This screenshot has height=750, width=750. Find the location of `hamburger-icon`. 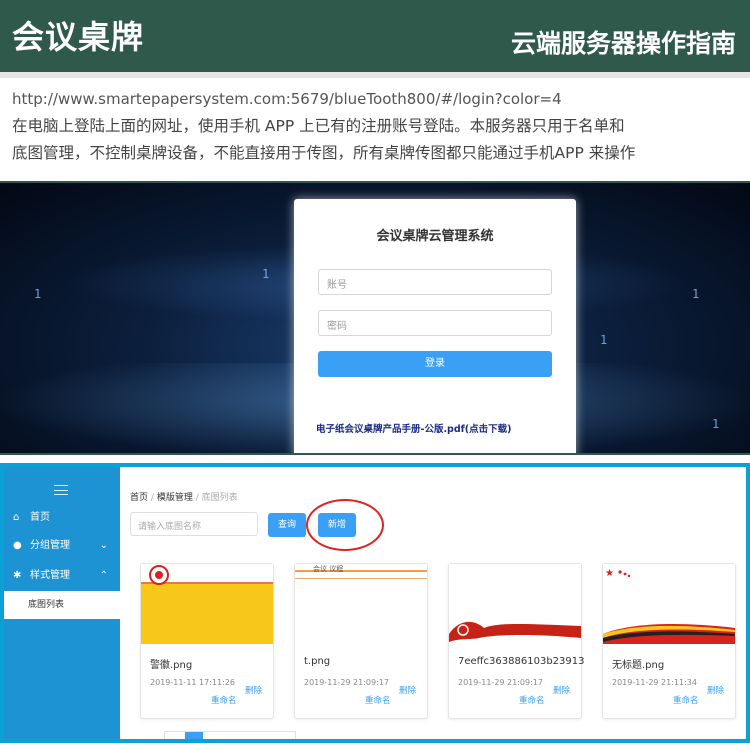

hamburger-icon is located at coordinates (61, 490).